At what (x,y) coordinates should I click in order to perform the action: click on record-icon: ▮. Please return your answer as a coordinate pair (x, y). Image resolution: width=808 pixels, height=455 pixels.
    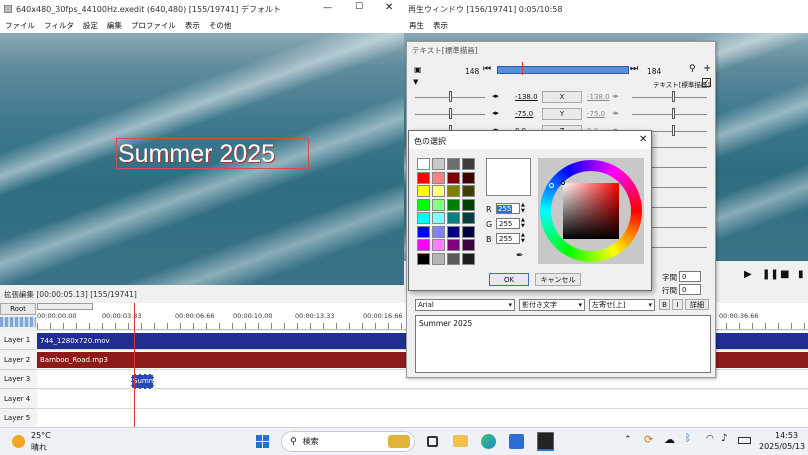
    Looking at the image, I should click on (801, 274).